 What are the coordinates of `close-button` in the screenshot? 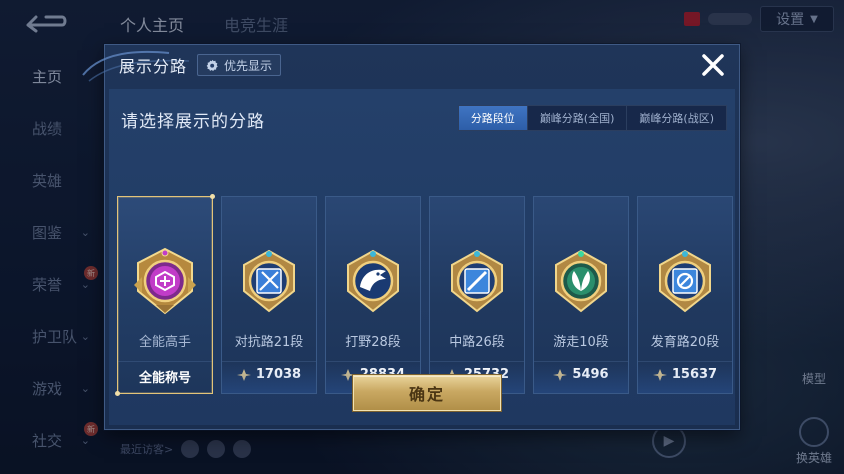 It's located at (713, 65).